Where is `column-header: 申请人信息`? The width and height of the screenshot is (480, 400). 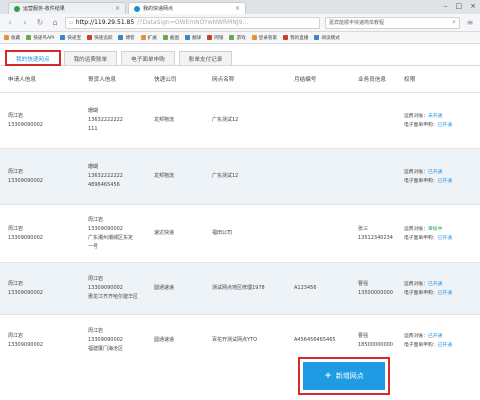 column-header: 申请人信息 is located at coordinates (22, 80).